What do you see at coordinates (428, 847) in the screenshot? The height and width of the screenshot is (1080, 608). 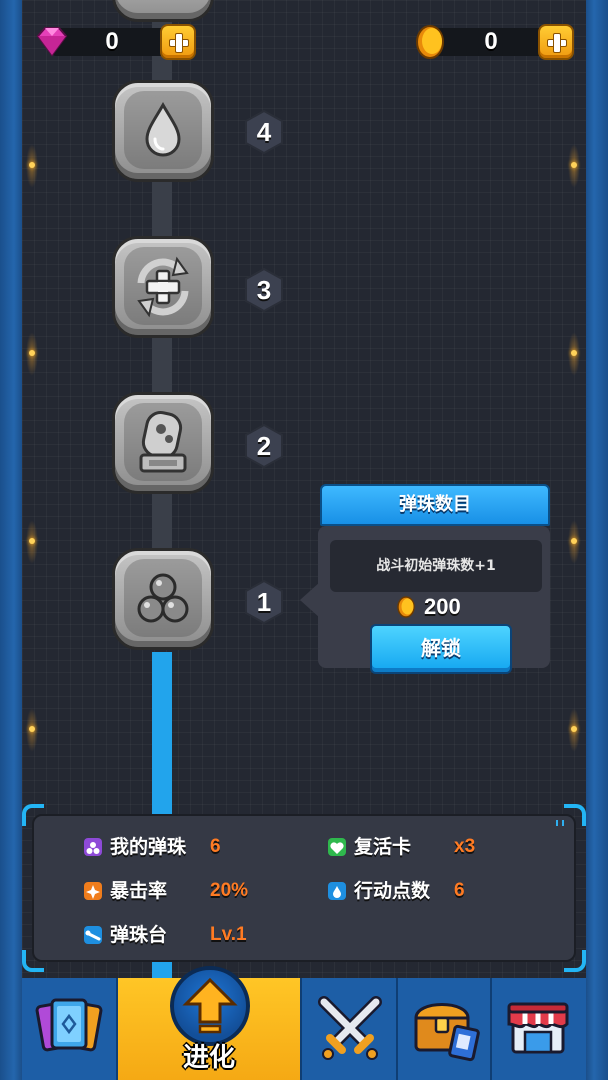 I see `stat-revive: 复活卡 x3` at bounding box center [428, 847].